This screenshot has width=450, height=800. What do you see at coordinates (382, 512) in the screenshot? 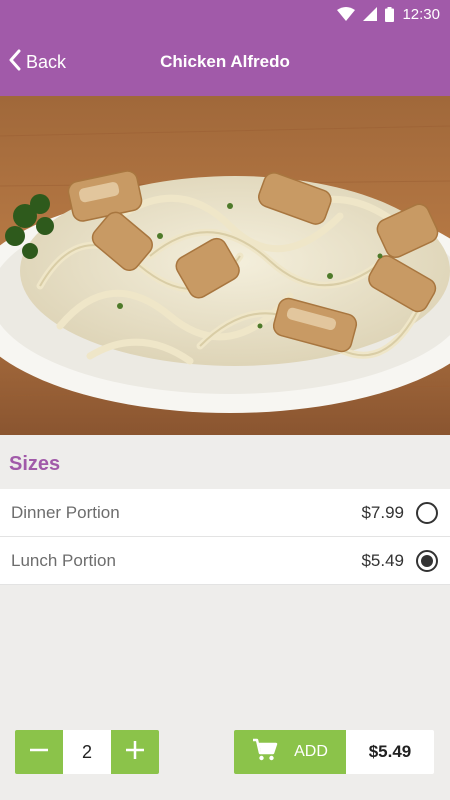
I see `size-price: $7.99` at bounding box center [382, 512].